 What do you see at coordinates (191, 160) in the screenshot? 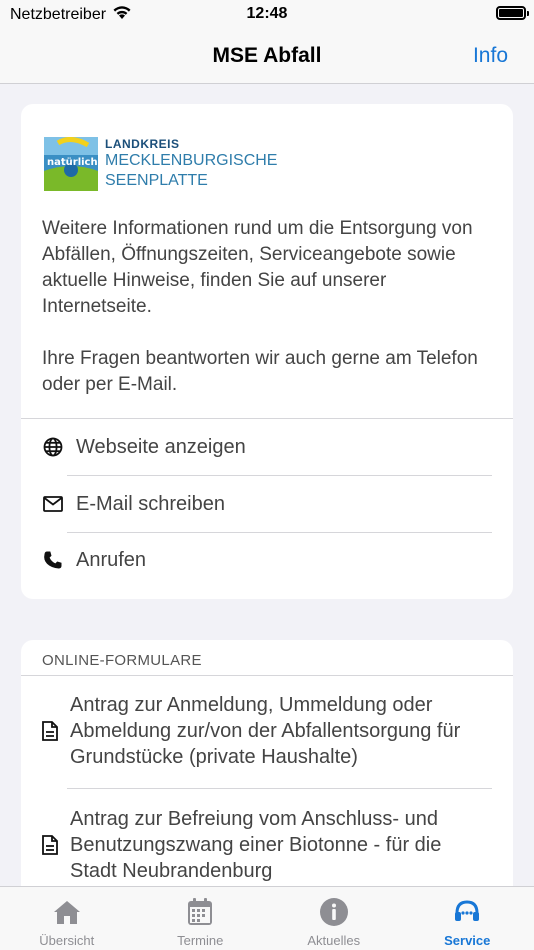
I see `logo-line-2: MECKLENBURGISCHE` at bounding box center [191, 160].